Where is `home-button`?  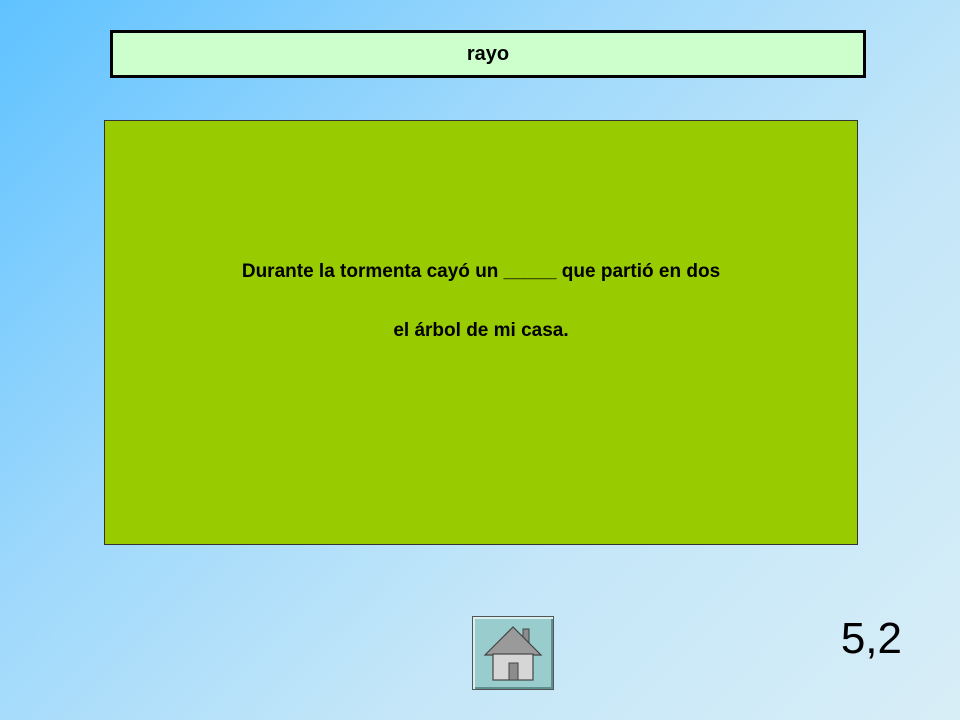
home-button is located at coordinates (513, 653).